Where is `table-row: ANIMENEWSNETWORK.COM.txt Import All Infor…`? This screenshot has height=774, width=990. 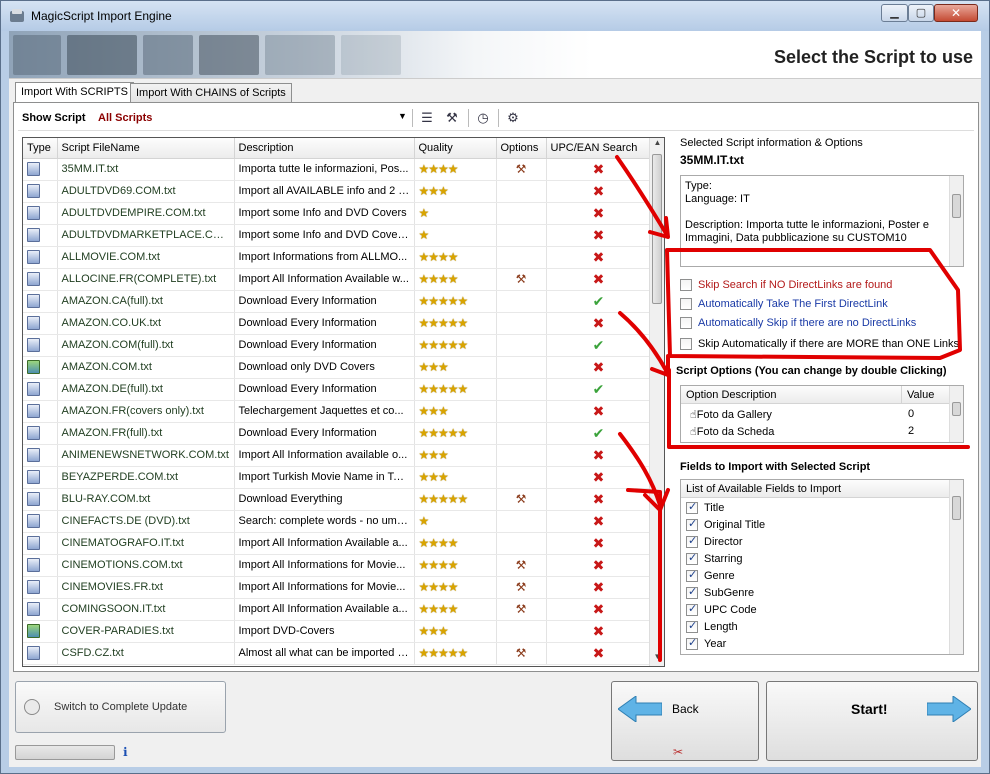
table-row: ANIMENEWSNETWORK.COM.txt Import All Infor… is located at coordinates (337, 455).